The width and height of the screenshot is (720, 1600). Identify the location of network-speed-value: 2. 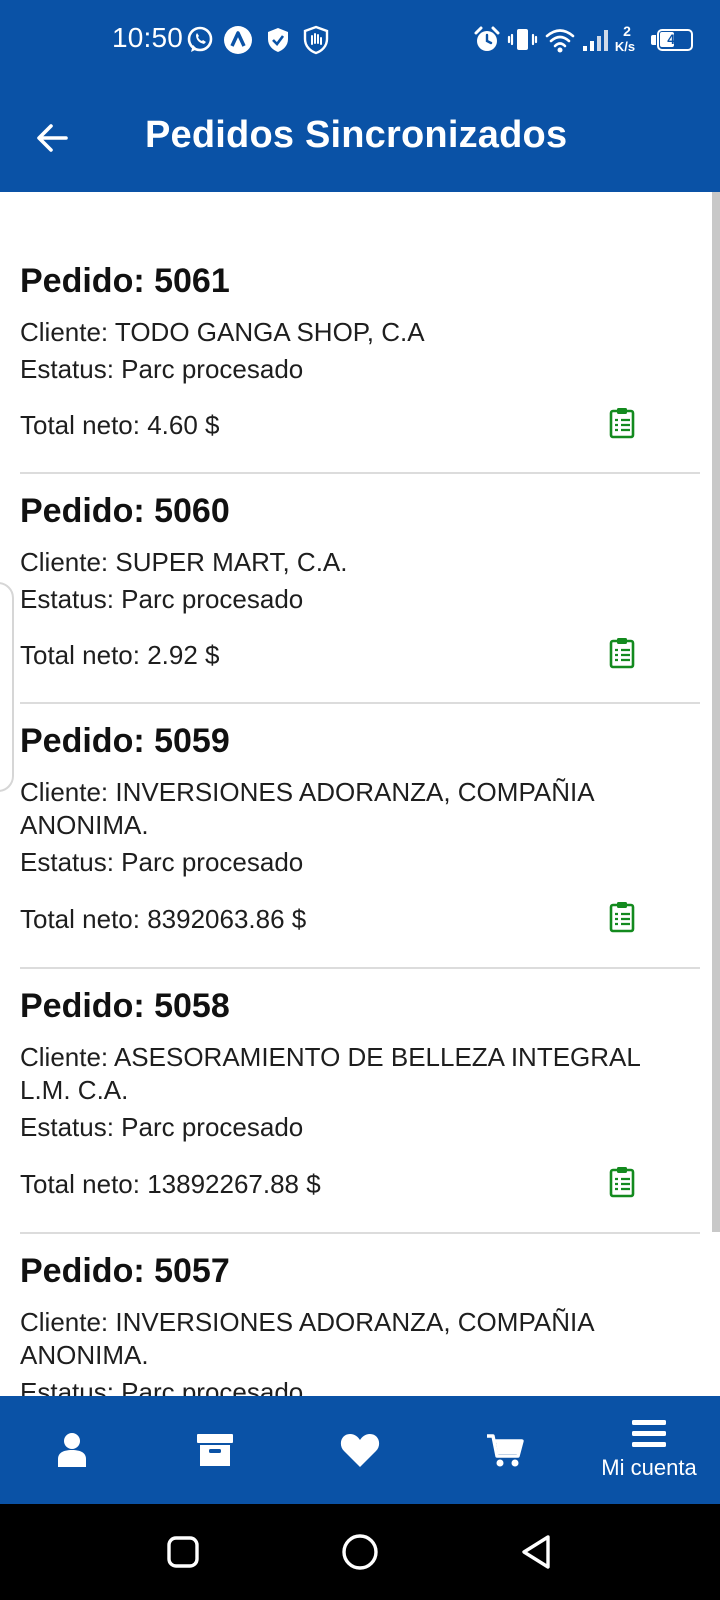
(627, 31).